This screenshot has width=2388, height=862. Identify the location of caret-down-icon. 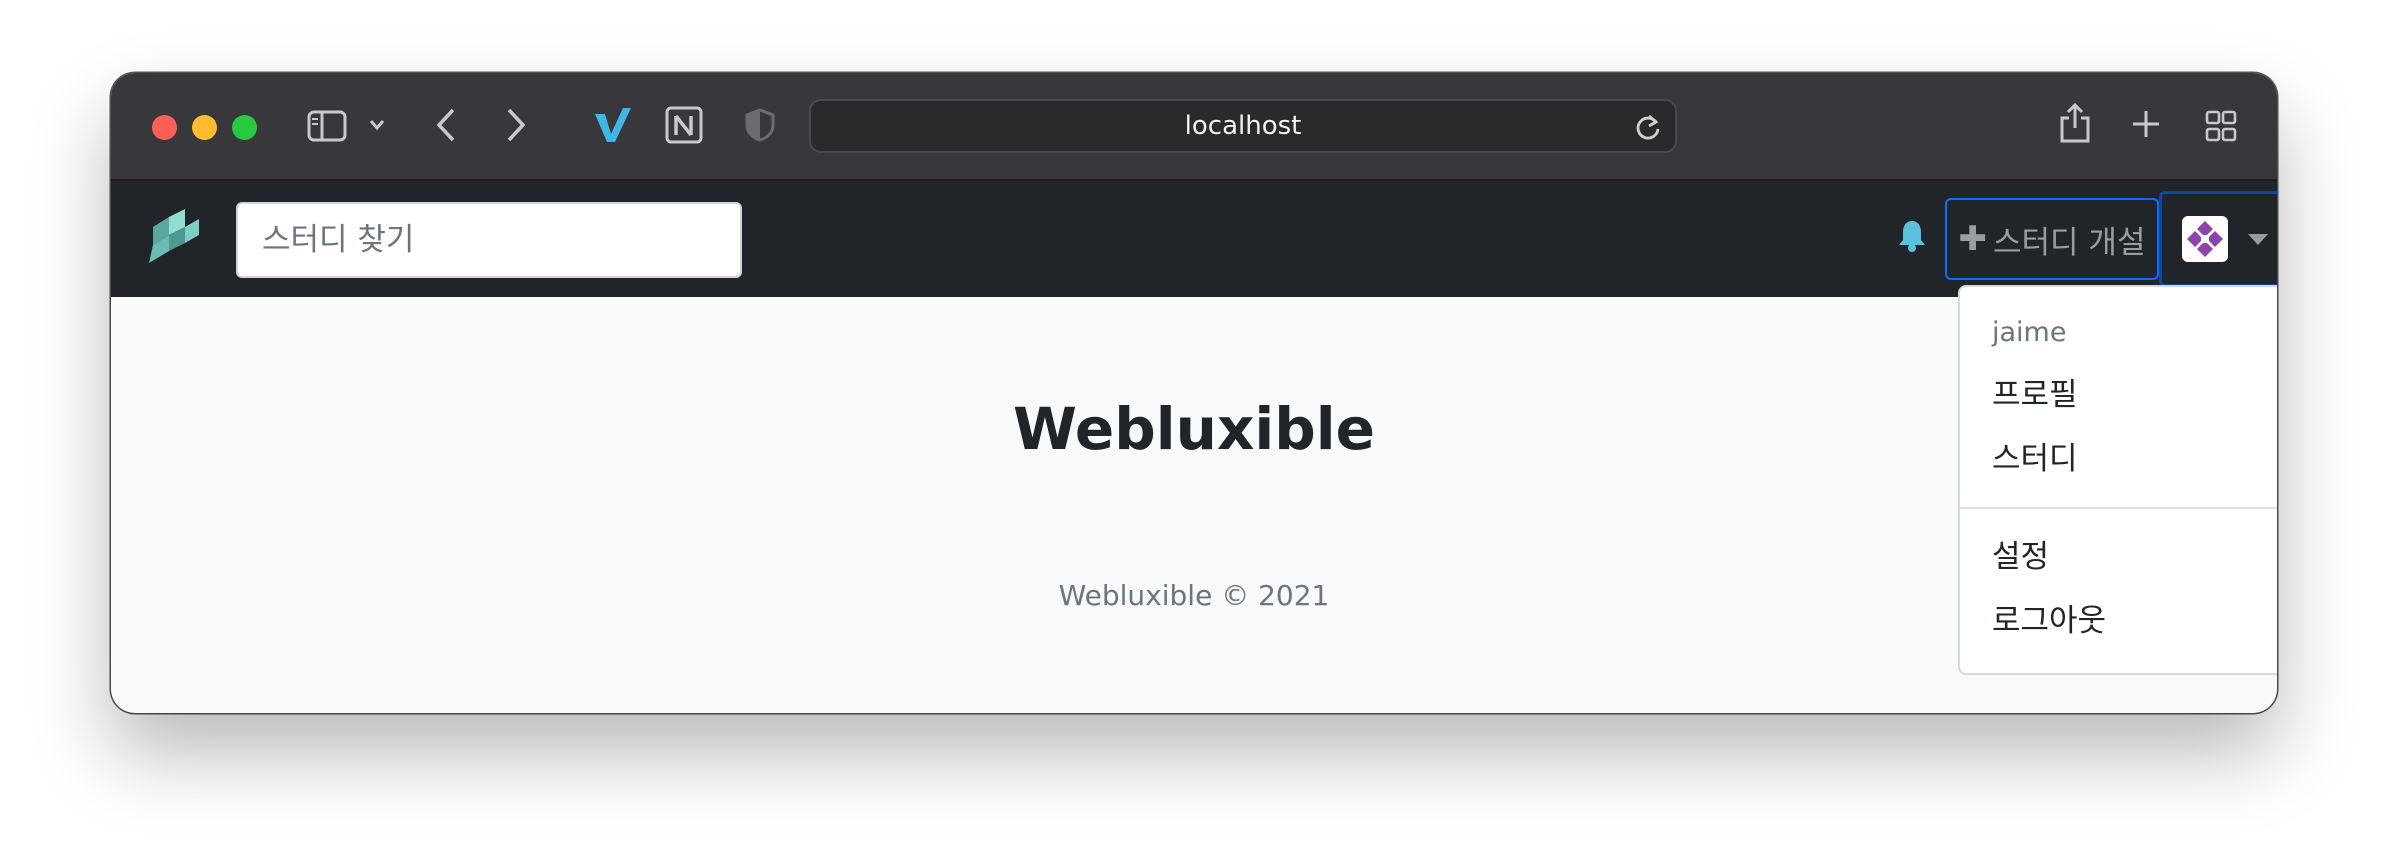
(2258, 239).